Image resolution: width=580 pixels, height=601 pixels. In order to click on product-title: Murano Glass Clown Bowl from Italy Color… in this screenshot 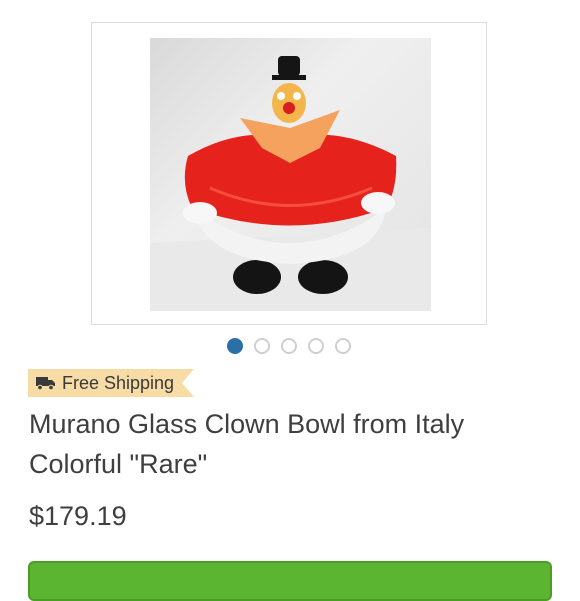, I will do `click(247, 444)`.